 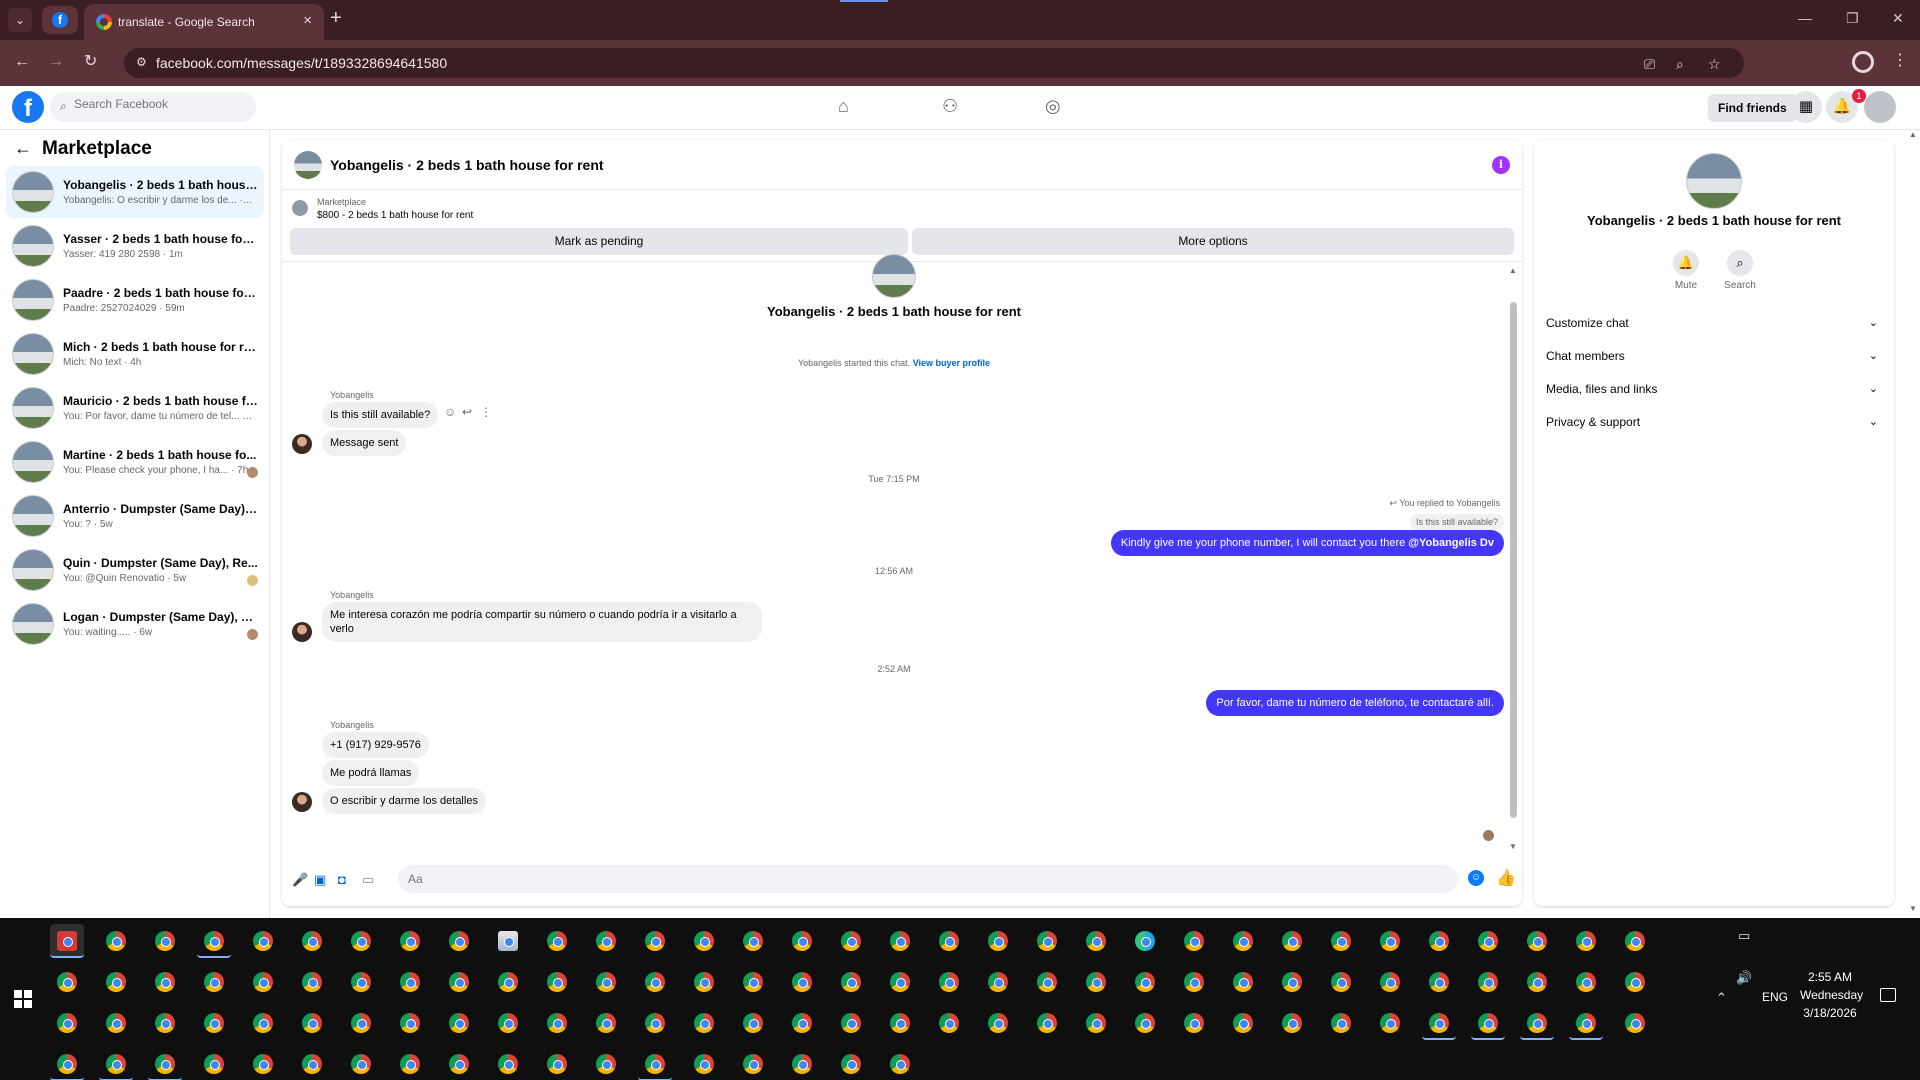 What do you see at coordinates (1740, 270) in the screenshot?
I see `search-button: ⌕ Search` at bounding box center [1740, 270].